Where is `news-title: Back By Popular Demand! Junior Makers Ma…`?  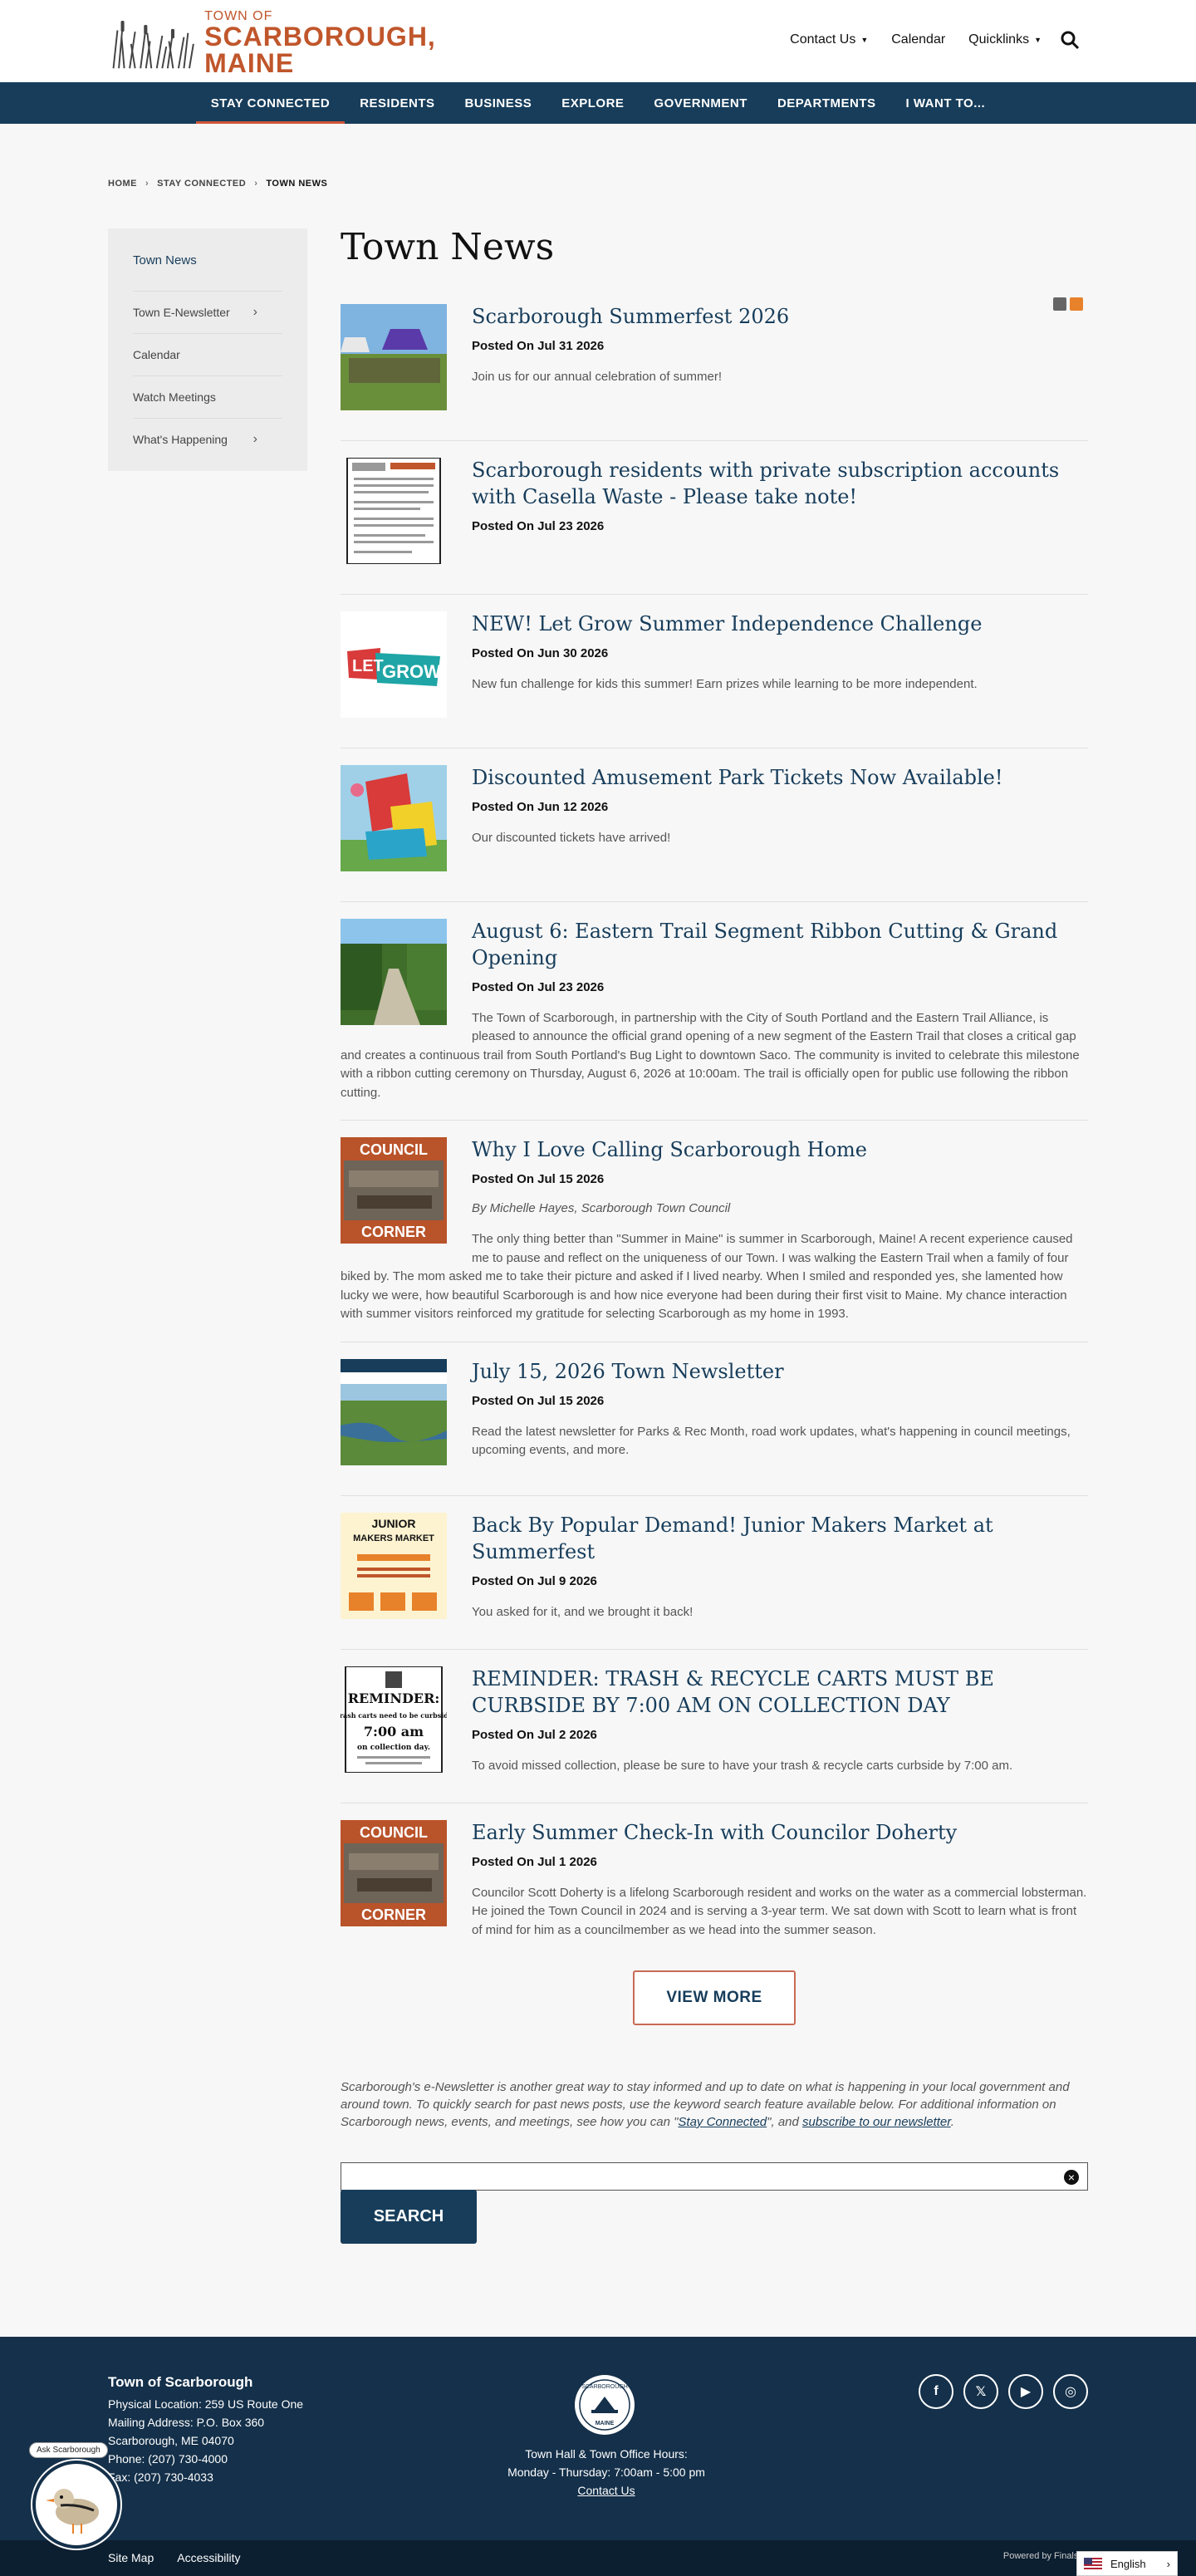
news-title: Back By Popular Demand! Junior Makers Ma… is located at coordinates (733, 1538).